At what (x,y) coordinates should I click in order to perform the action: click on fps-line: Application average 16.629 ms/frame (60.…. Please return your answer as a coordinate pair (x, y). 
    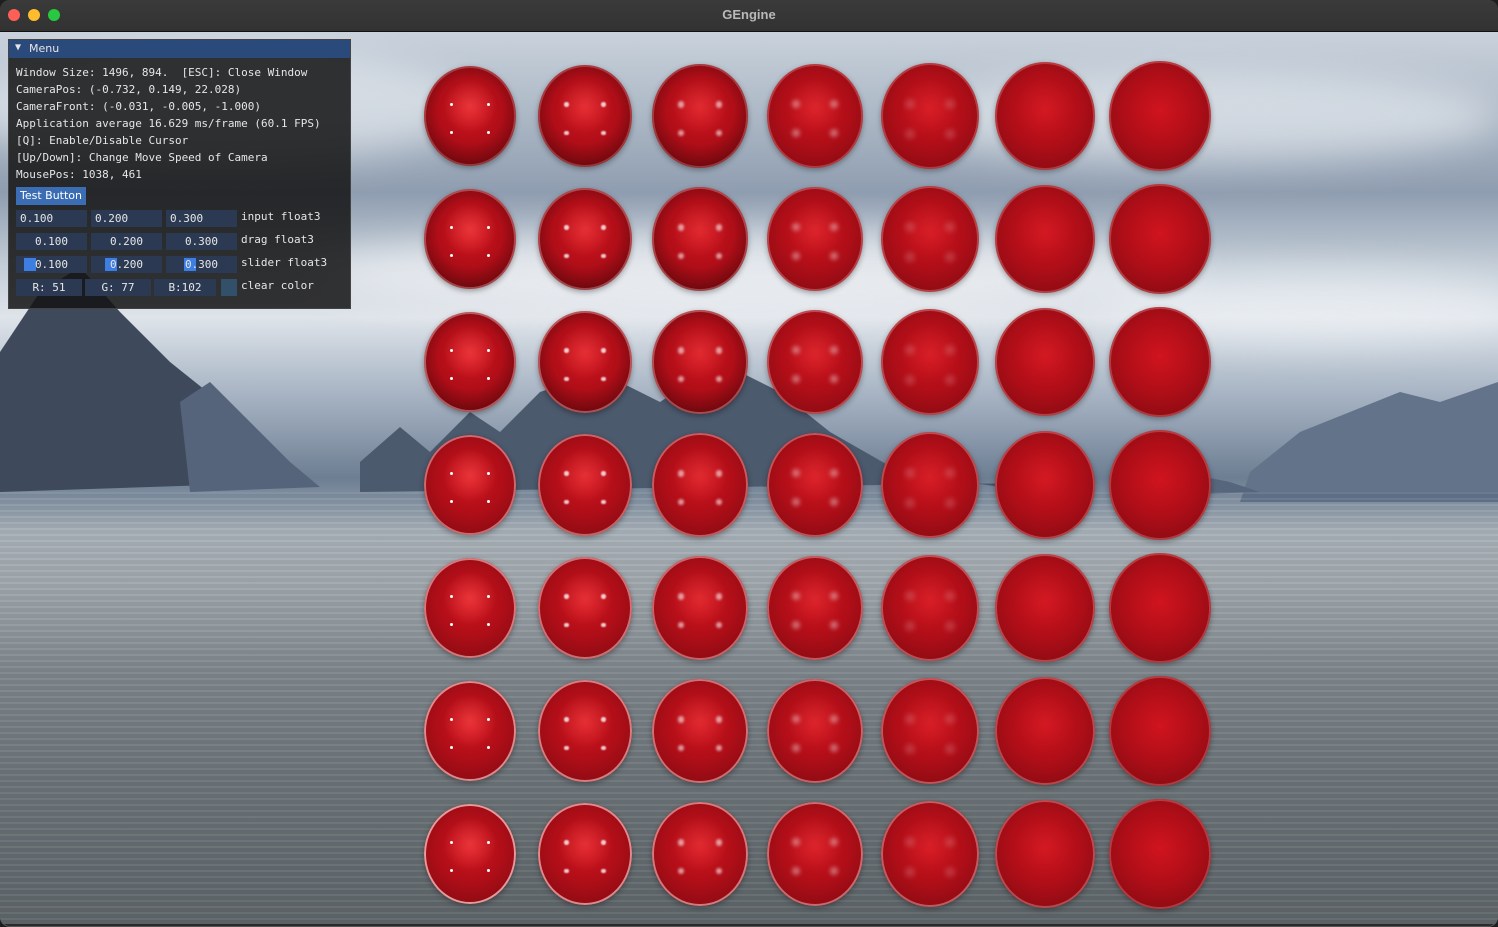
    Looking at the image, I should click on (168, 123).